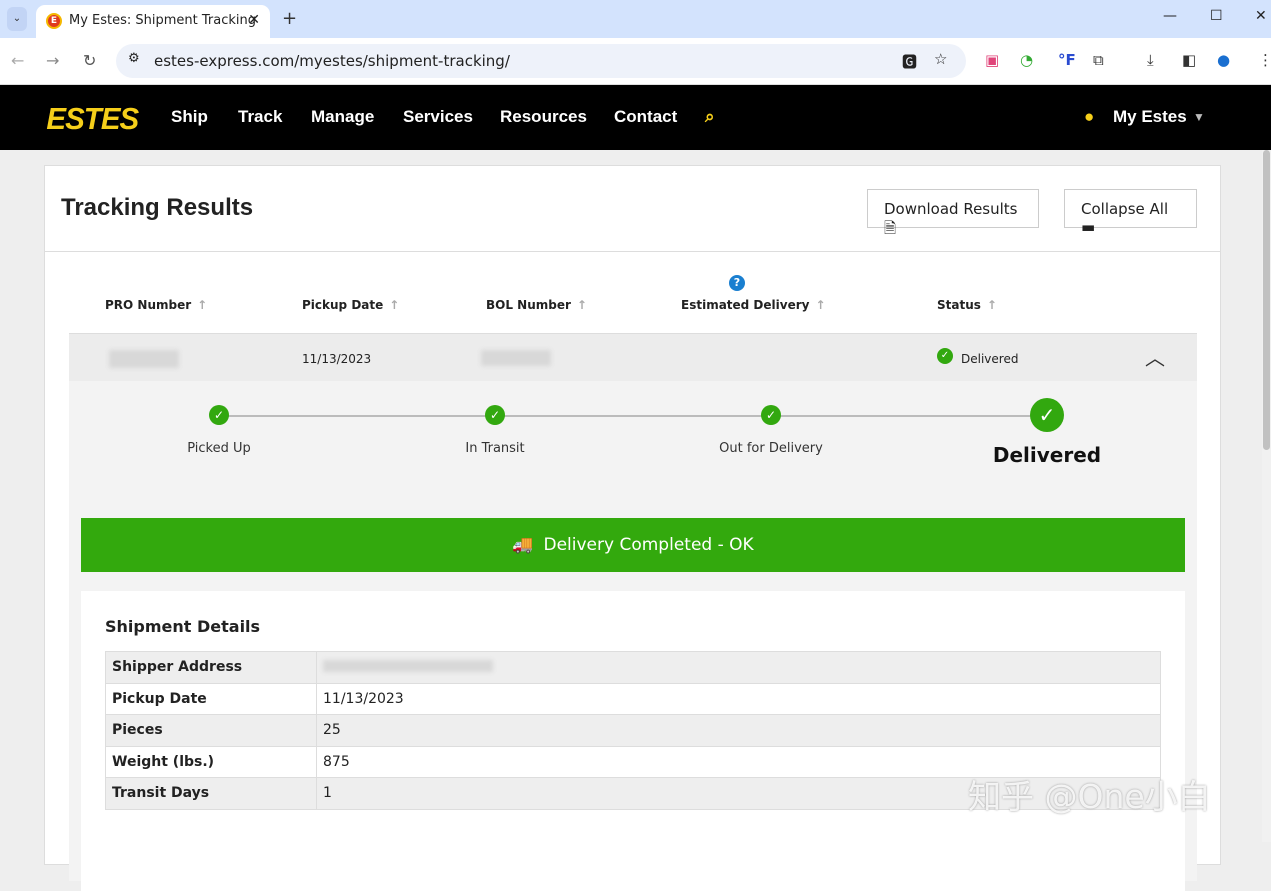  I want to click on label: Shipper Address, so click(211, 667).